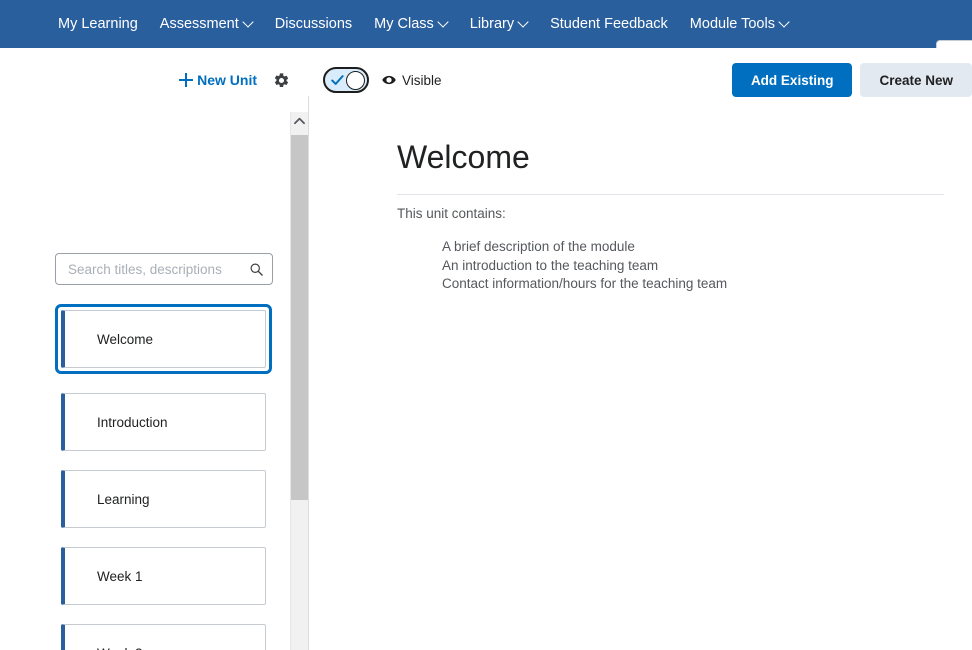  What do you see at coordinates (670, 194) in the screenshot?
I see `title-divider` at bounding box center [670, 194].